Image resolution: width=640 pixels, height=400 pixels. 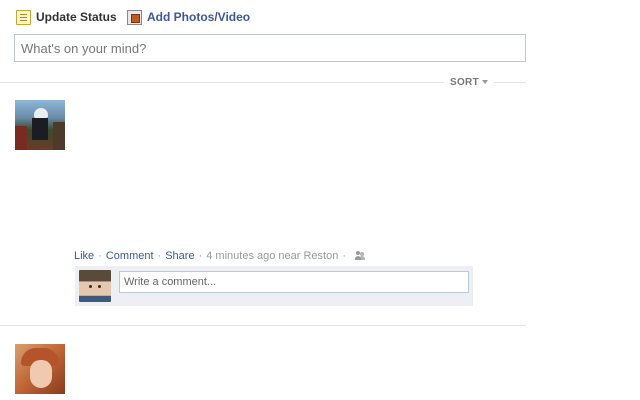 What do you see at coordinates (84, 256) in the screenshot?
I see `like-link: Like` at bounding box center [84, 256].